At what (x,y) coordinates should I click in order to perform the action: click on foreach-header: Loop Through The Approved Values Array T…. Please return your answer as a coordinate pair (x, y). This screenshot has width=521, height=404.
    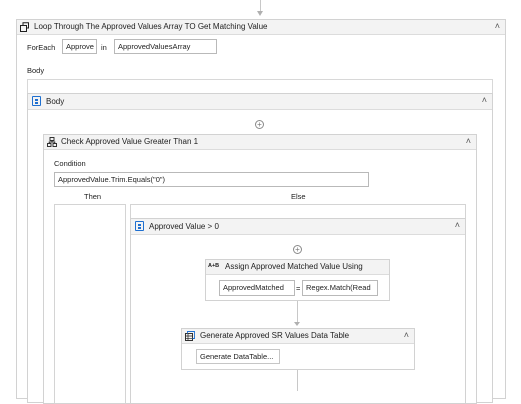
    Looking at the image, I should click on (261, 27).